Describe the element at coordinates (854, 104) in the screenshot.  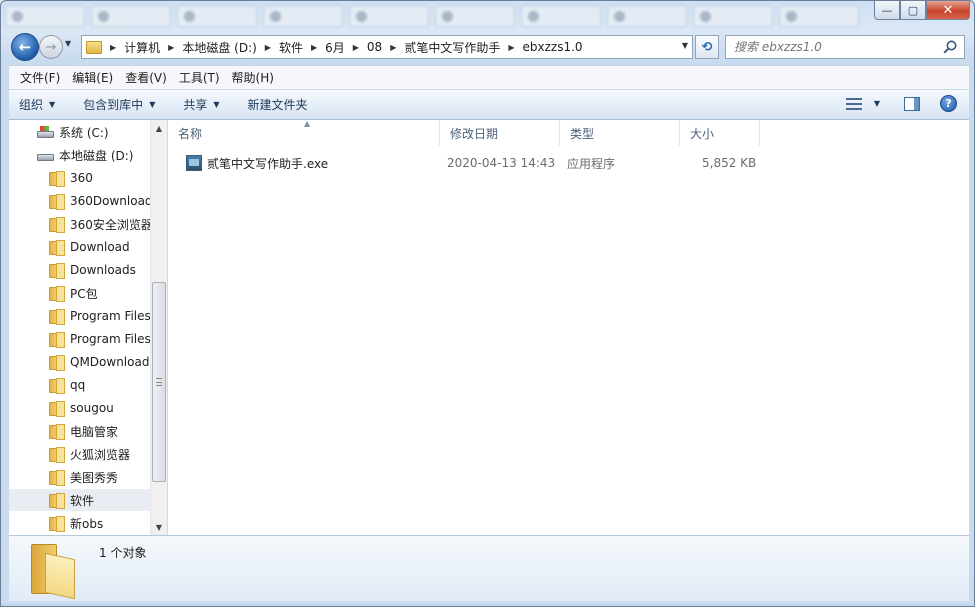
I see `change-view-icon` at that location.